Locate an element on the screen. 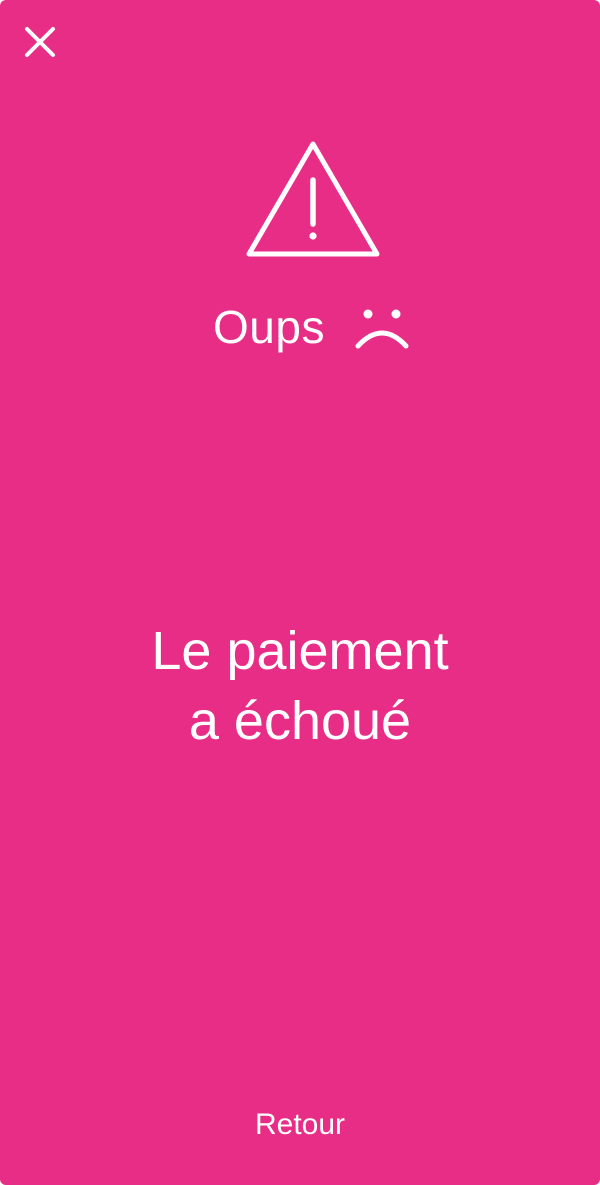 The image size is (600, 1185). warning-icon is located at coordinates (313, 199).